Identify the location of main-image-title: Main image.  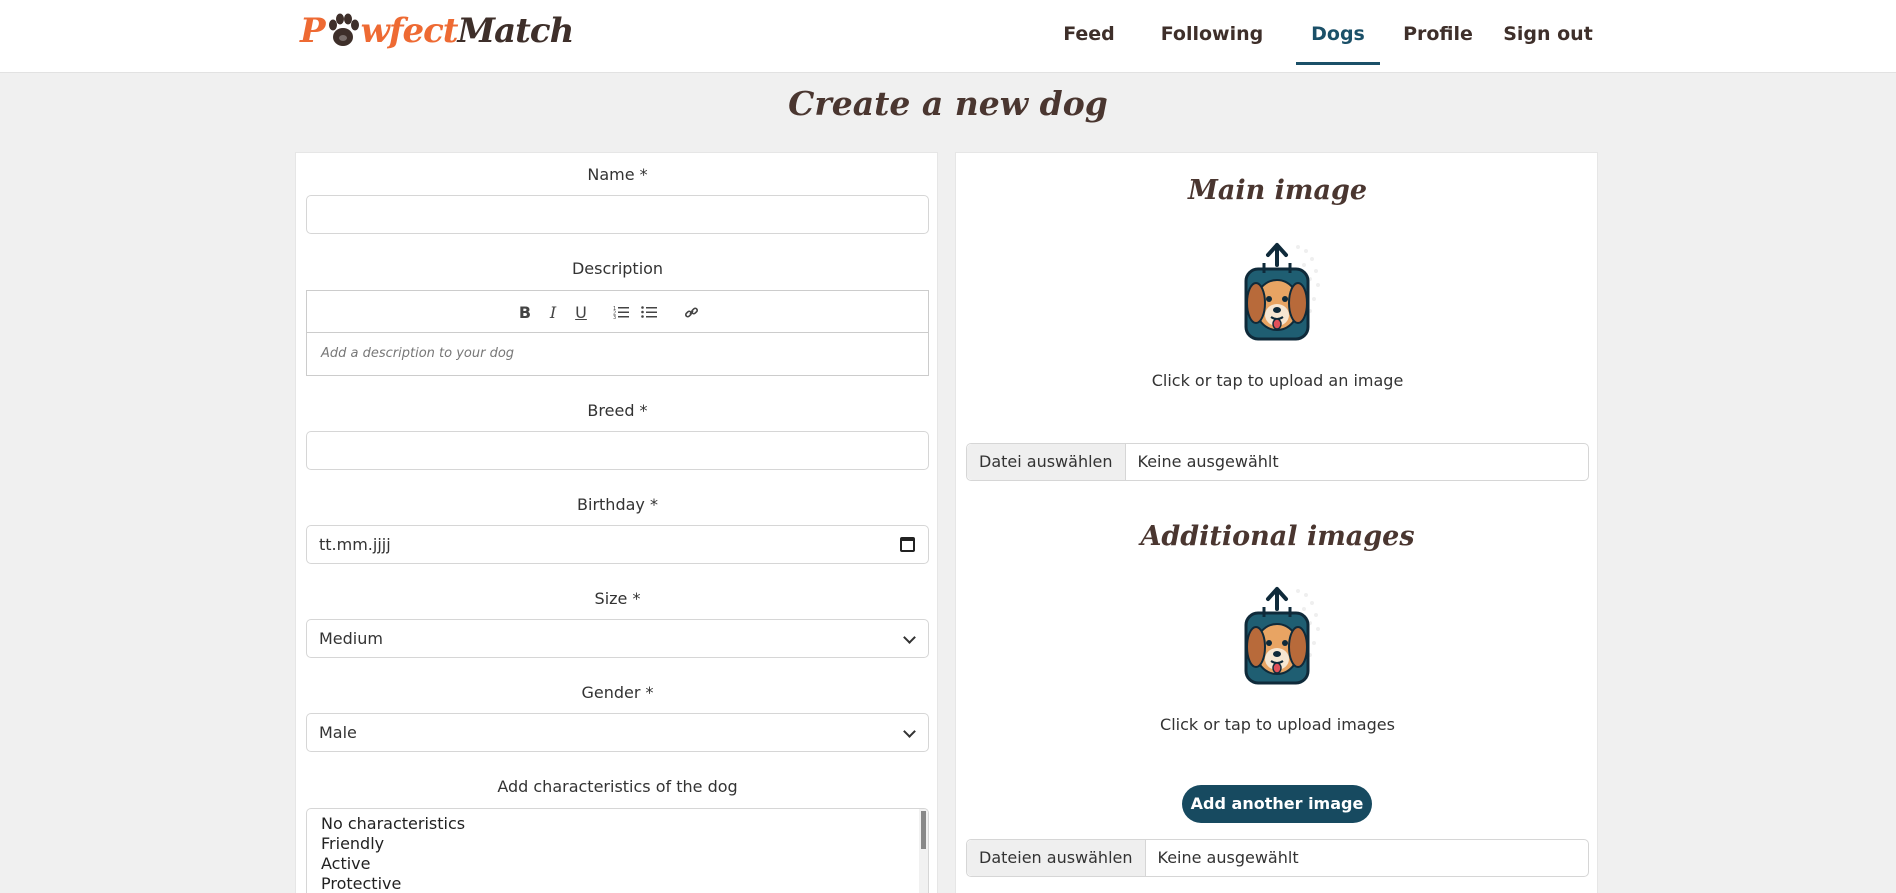
(1277, 190).